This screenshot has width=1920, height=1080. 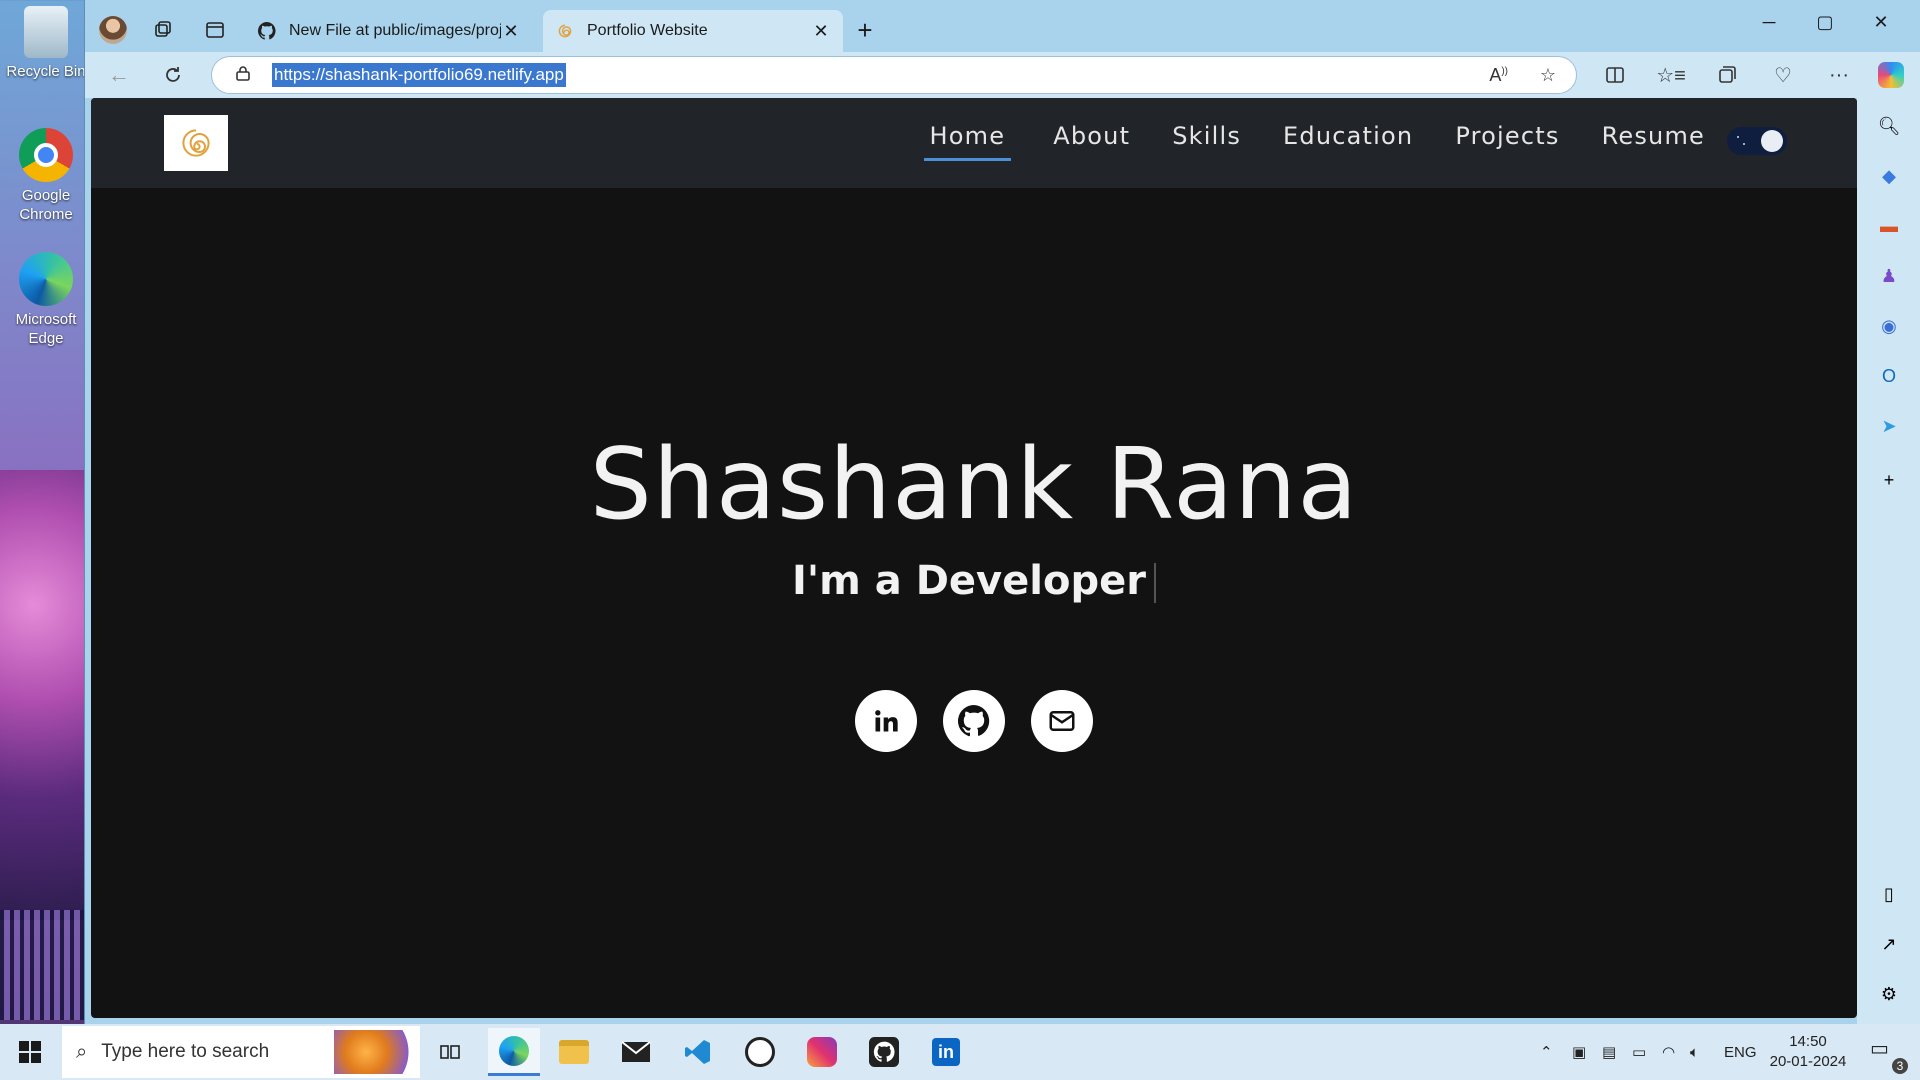 What do you see at coordinates (46, 155) in the screenshot?
I see `chrome-icon` at bounding box center [46, 155].